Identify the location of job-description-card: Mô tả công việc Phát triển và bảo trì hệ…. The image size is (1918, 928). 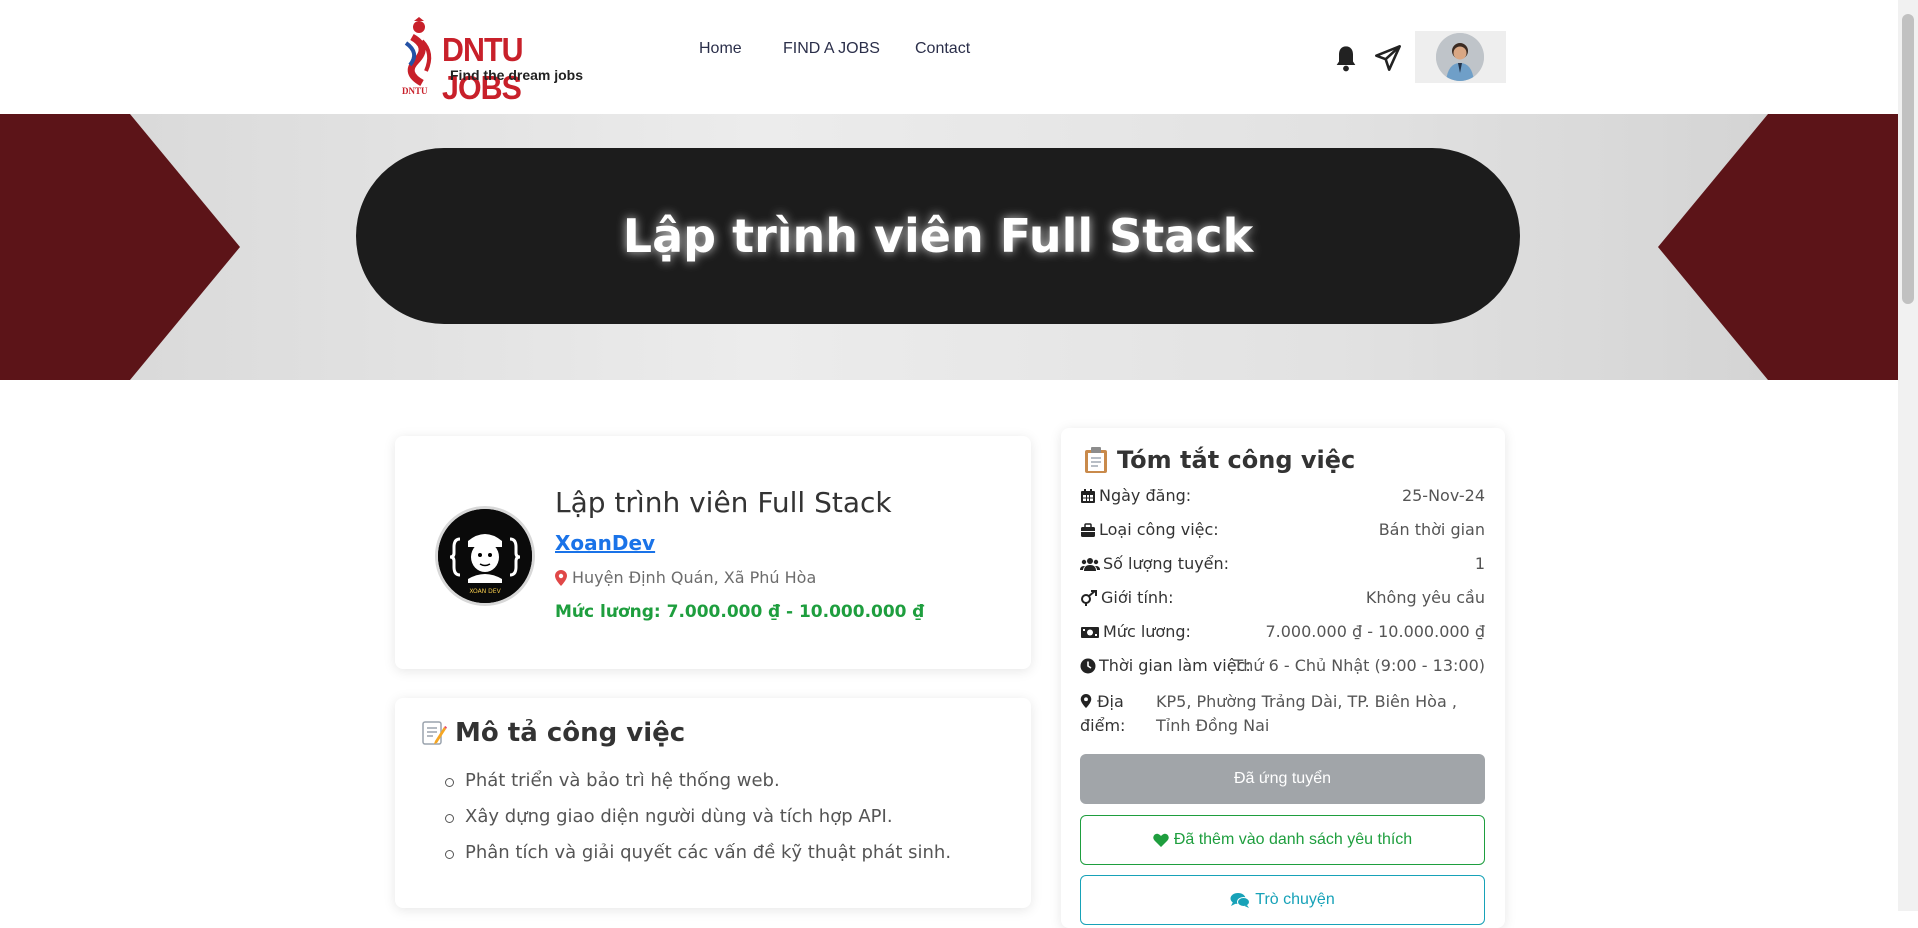
(713, 803).